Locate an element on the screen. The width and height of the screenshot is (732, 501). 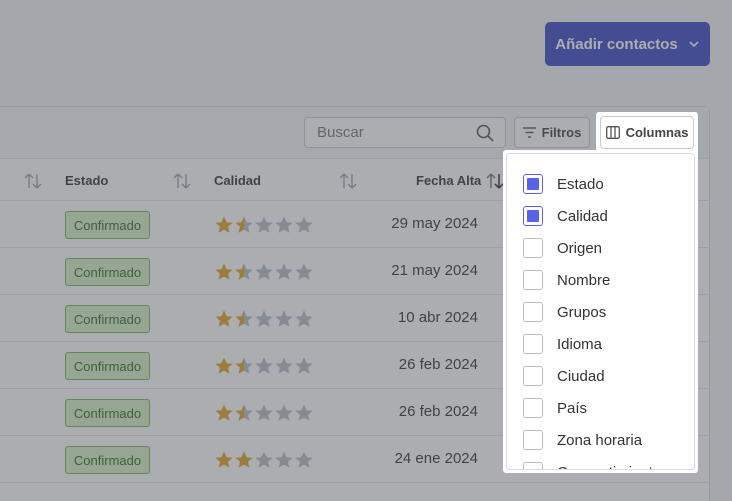
column-option: Calidad is located at coordinates (600, 216).